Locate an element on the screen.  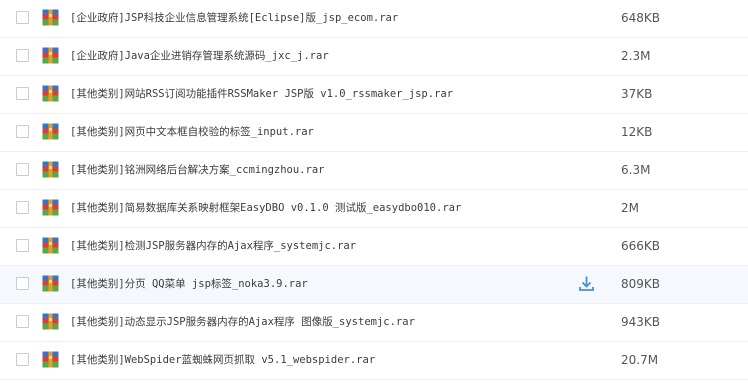
file-size: 666KB is located at coordinates (641, 246).